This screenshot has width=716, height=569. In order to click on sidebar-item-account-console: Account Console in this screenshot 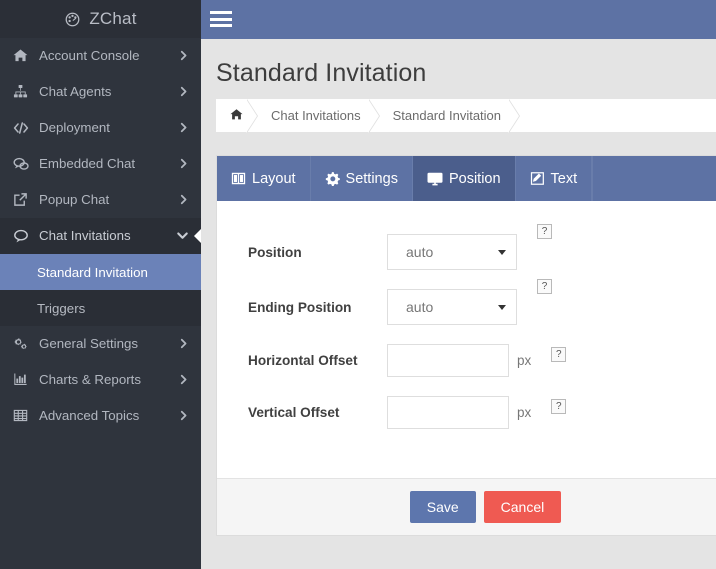, I will do `click(100, 56)`.